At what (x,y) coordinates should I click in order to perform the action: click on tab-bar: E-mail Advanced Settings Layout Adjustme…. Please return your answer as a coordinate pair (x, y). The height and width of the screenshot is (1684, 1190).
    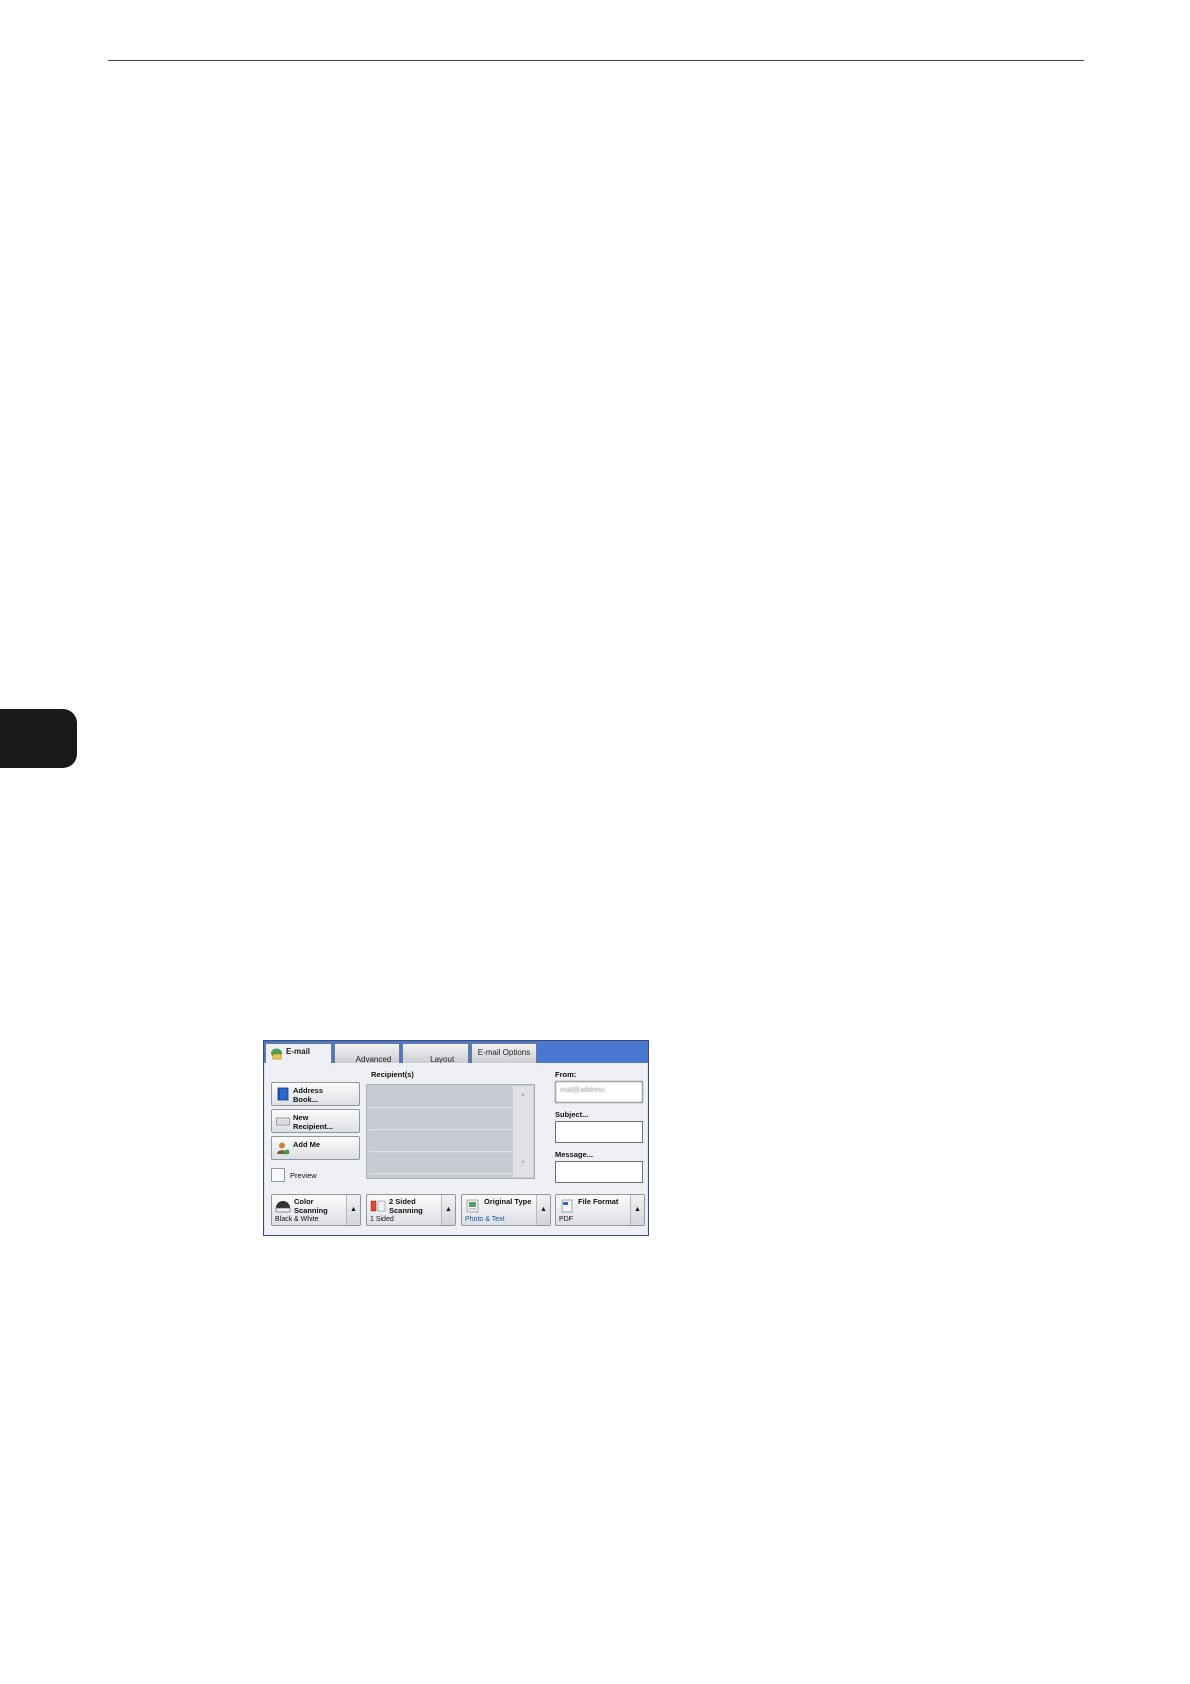
    Looking at the image, I should click on (456, 1057).